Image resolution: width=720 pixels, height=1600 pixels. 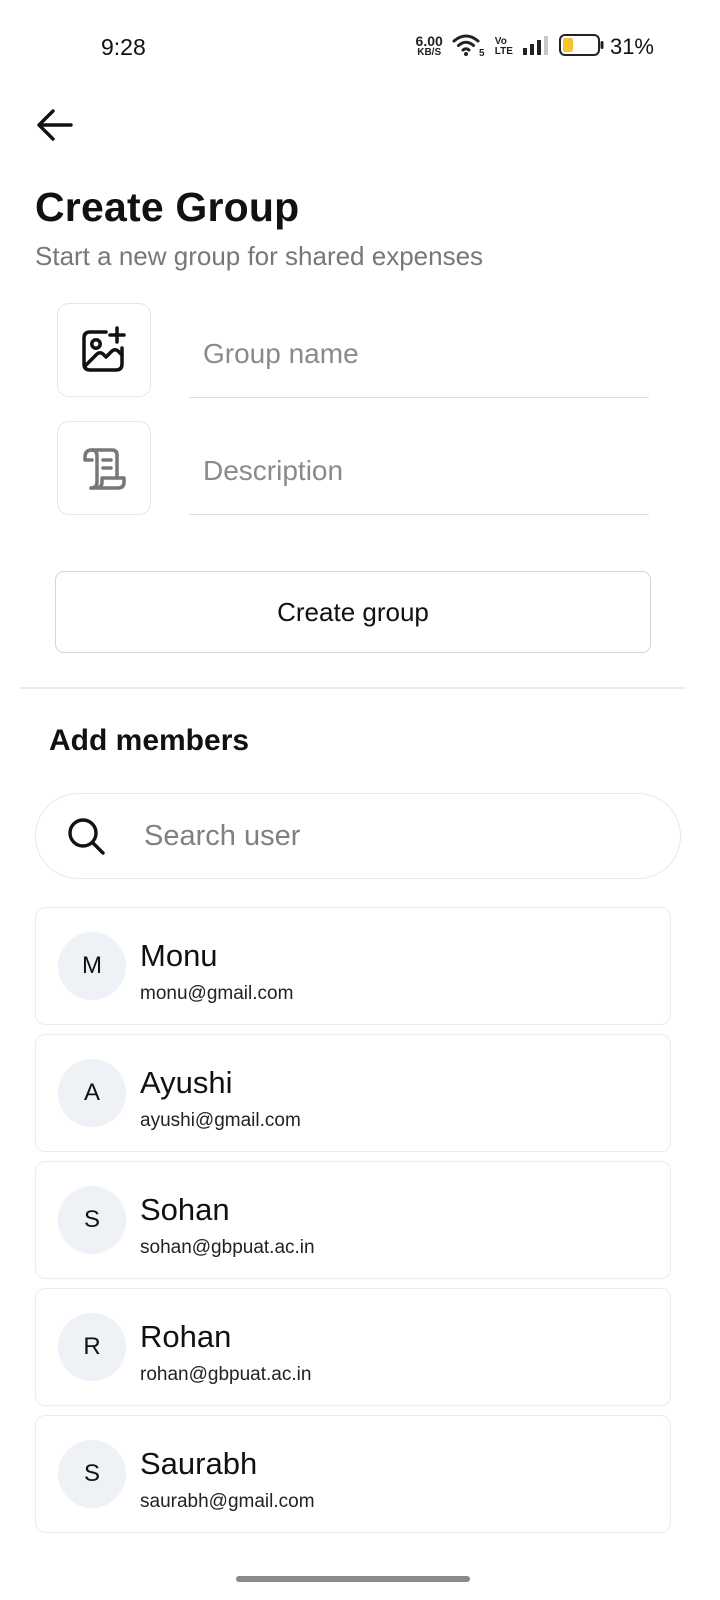 What do you see at coordinates (429, 52) in the screenshot?
I see `network-speed-unit: KB/S` at bounding box center [429, 52].